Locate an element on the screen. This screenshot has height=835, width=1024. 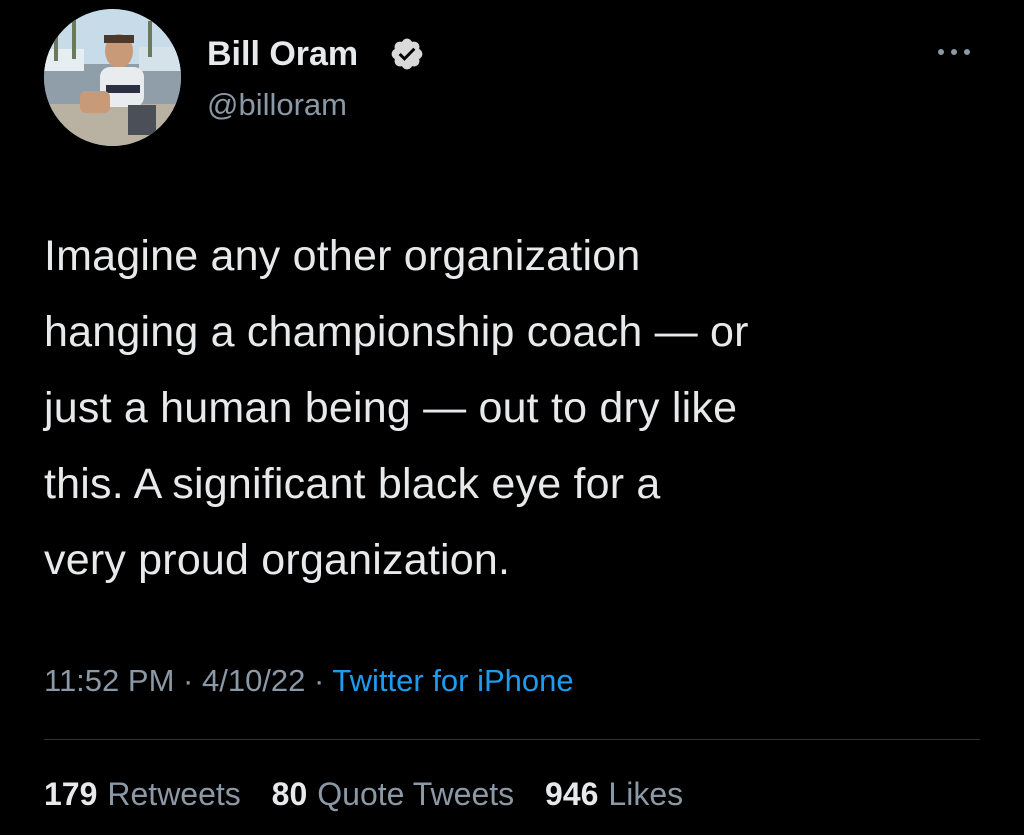
retweets-stat: 179 Retweets is located at coordinates (142, 794).